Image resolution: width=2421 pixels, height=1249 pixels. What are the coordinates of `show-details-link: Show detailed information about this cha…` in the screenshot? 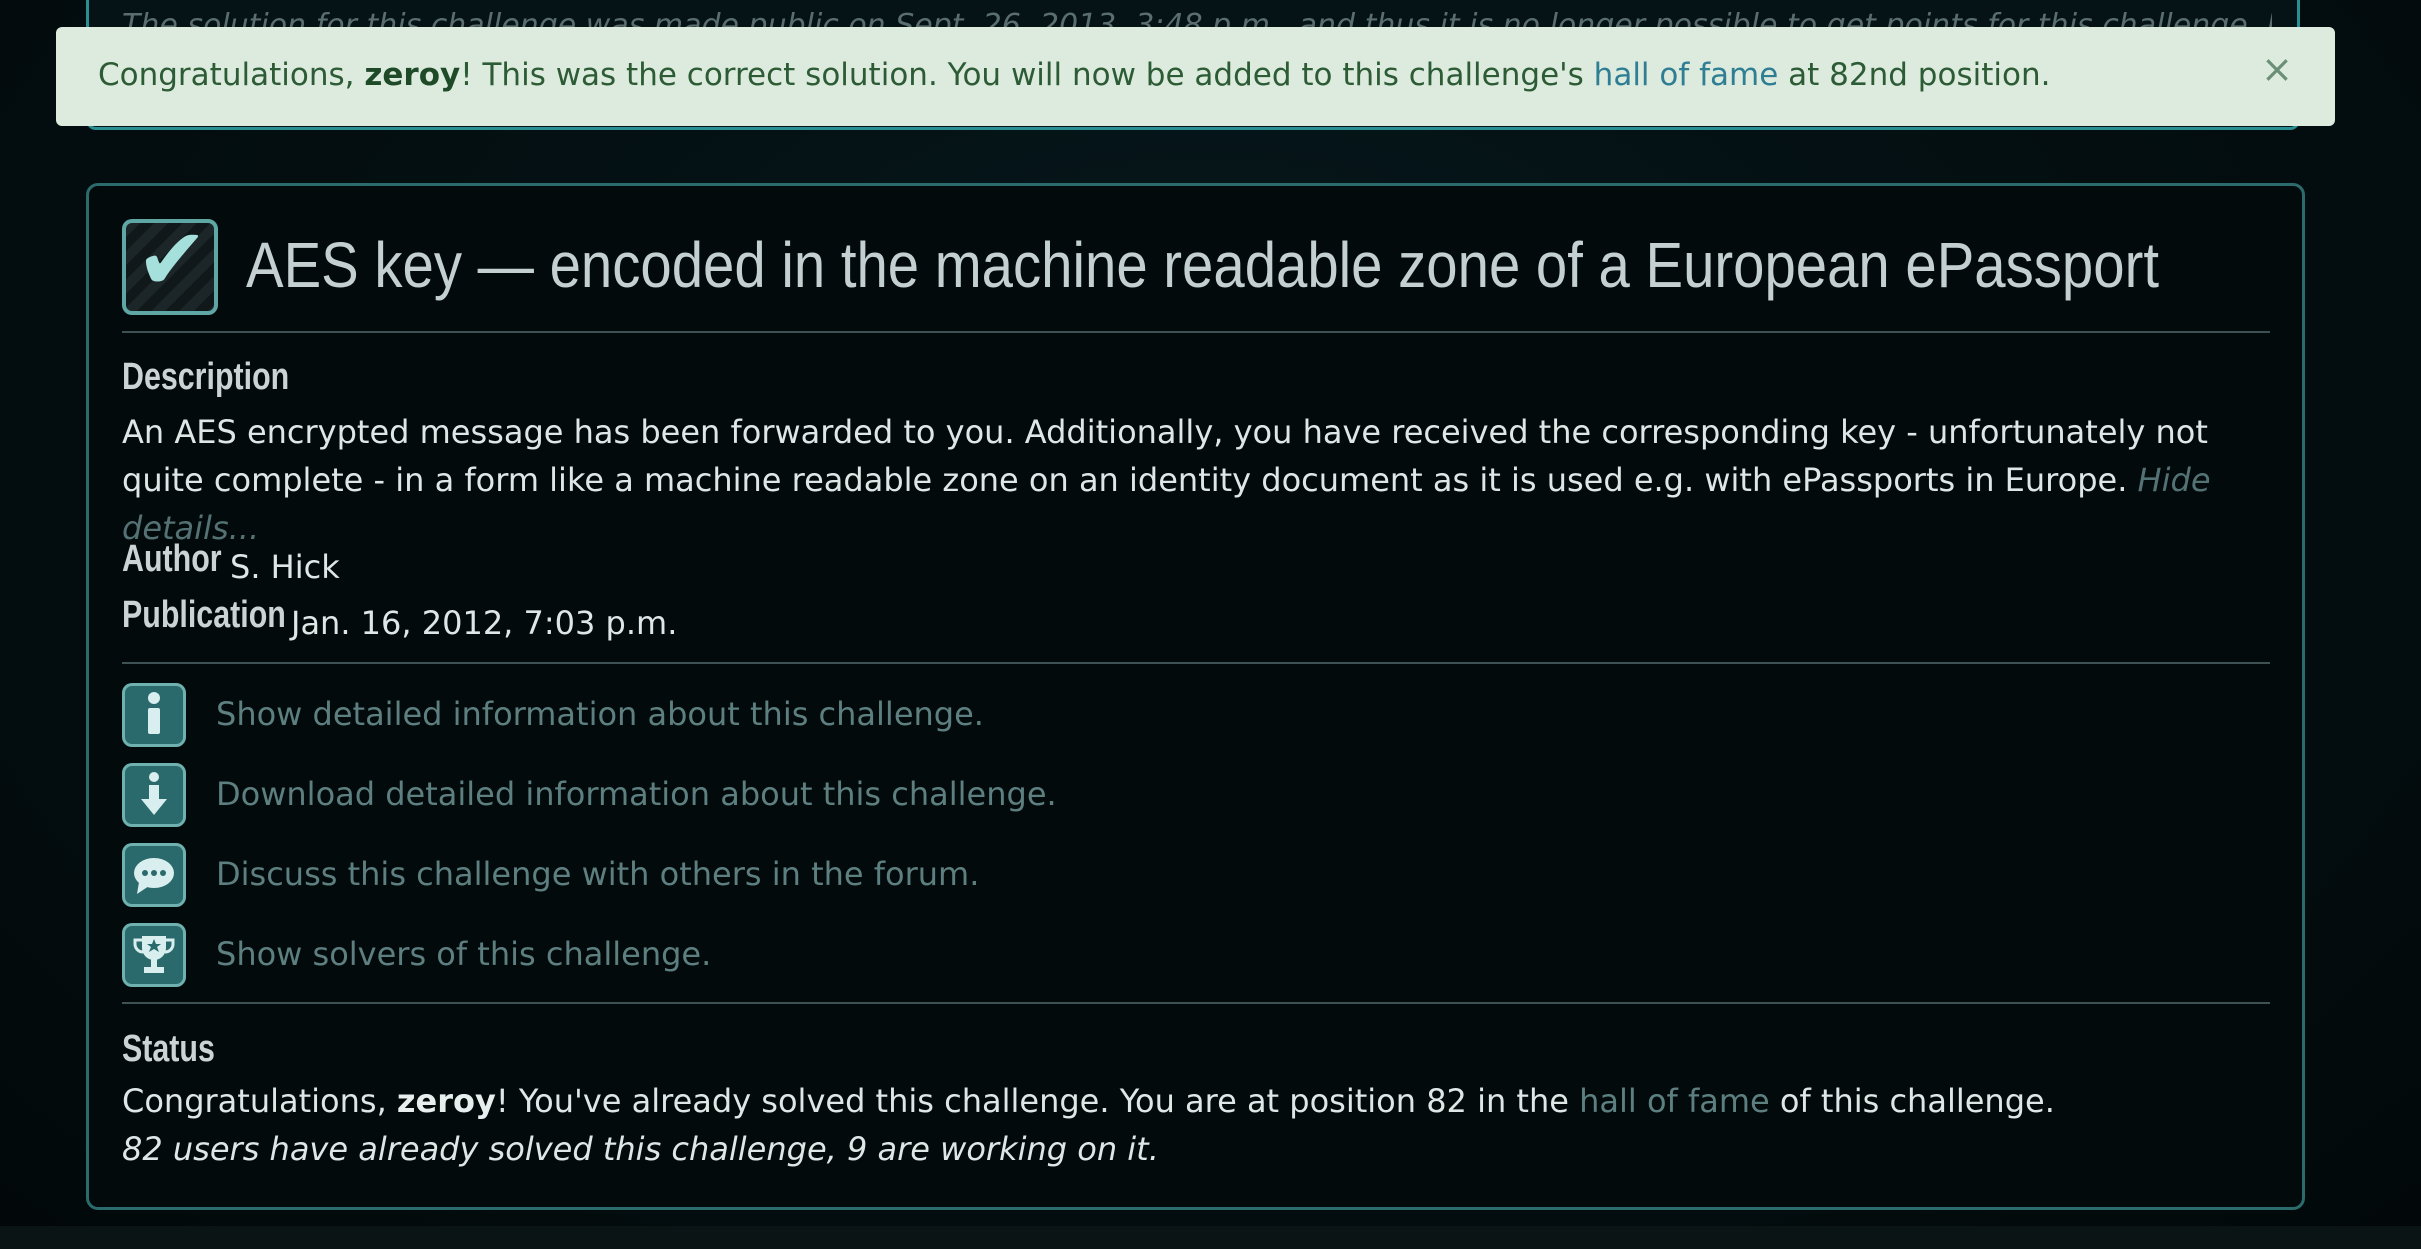 It's located at (600, 714).